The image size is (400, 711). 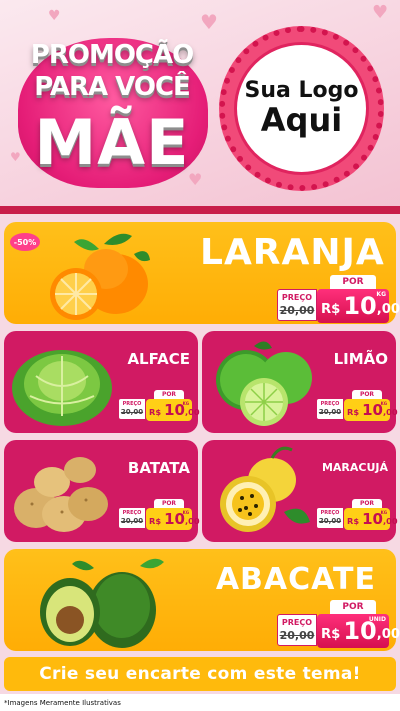 I want to click on product-name-limao: LIMÃO, so click(x=360, y=359).